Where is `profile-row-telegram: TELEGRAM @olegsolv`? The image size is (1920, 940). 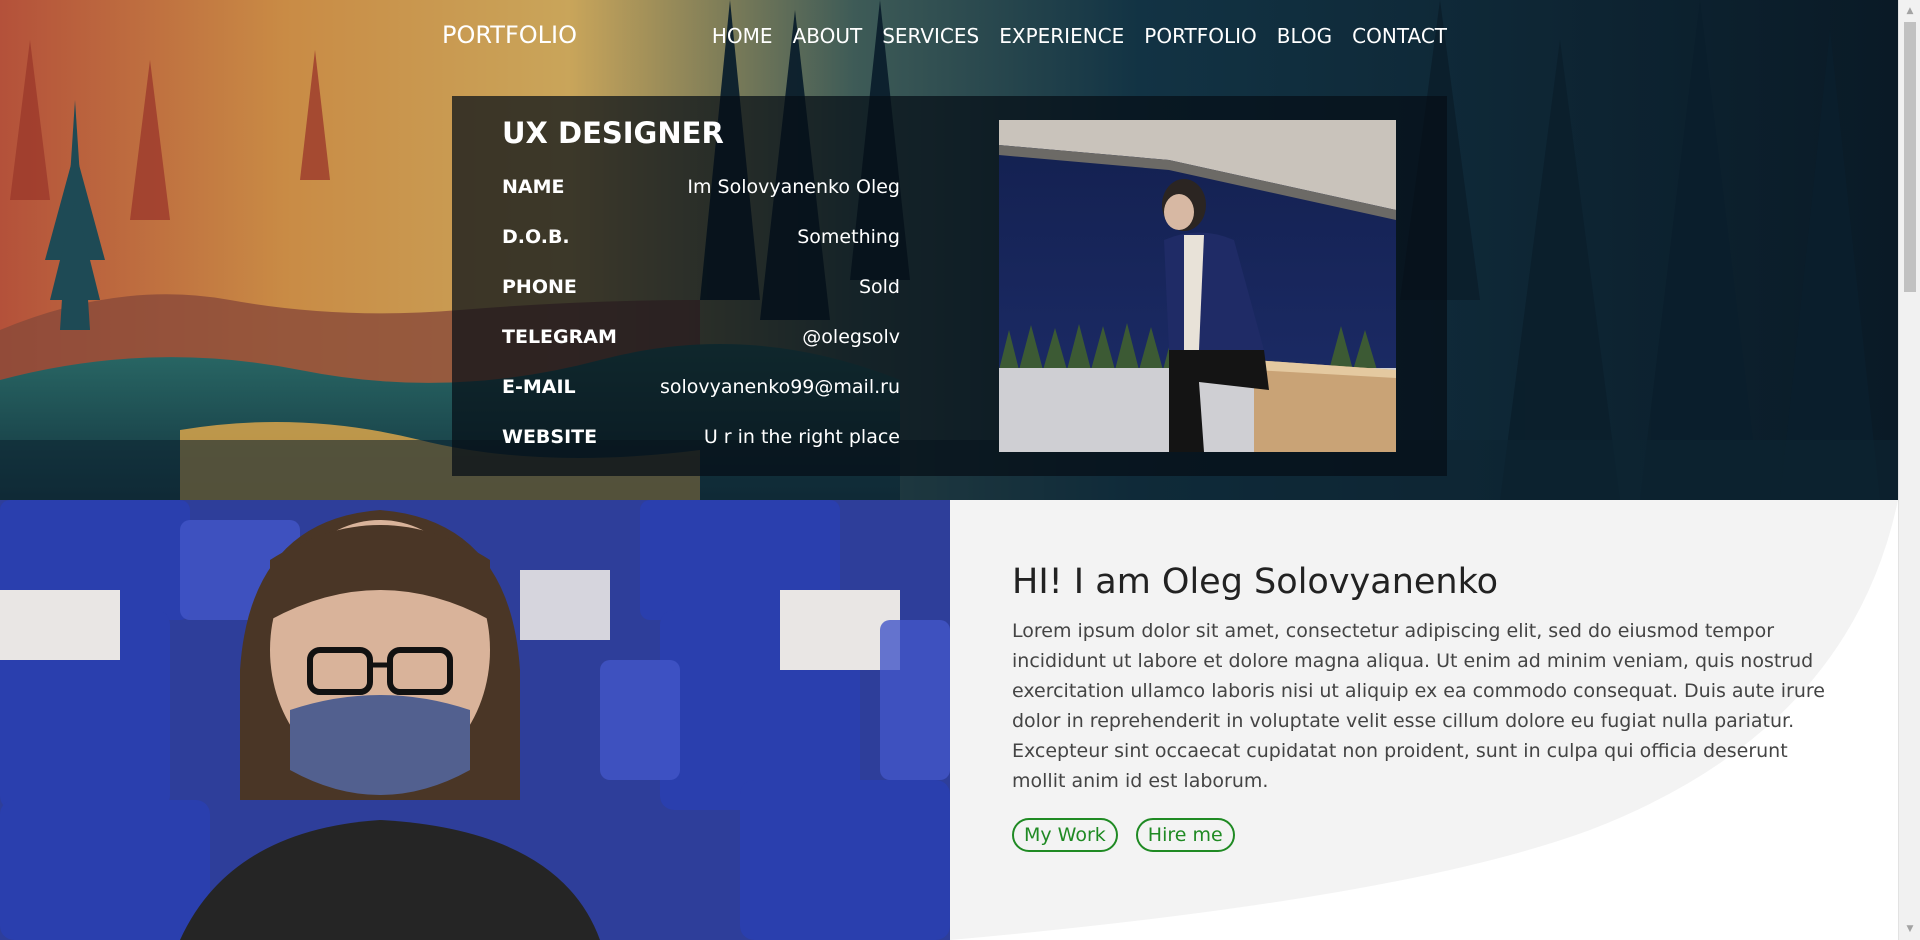
profile-row-telegram: TELEGRAM @olegsolv is located at coordinates (701, 337).